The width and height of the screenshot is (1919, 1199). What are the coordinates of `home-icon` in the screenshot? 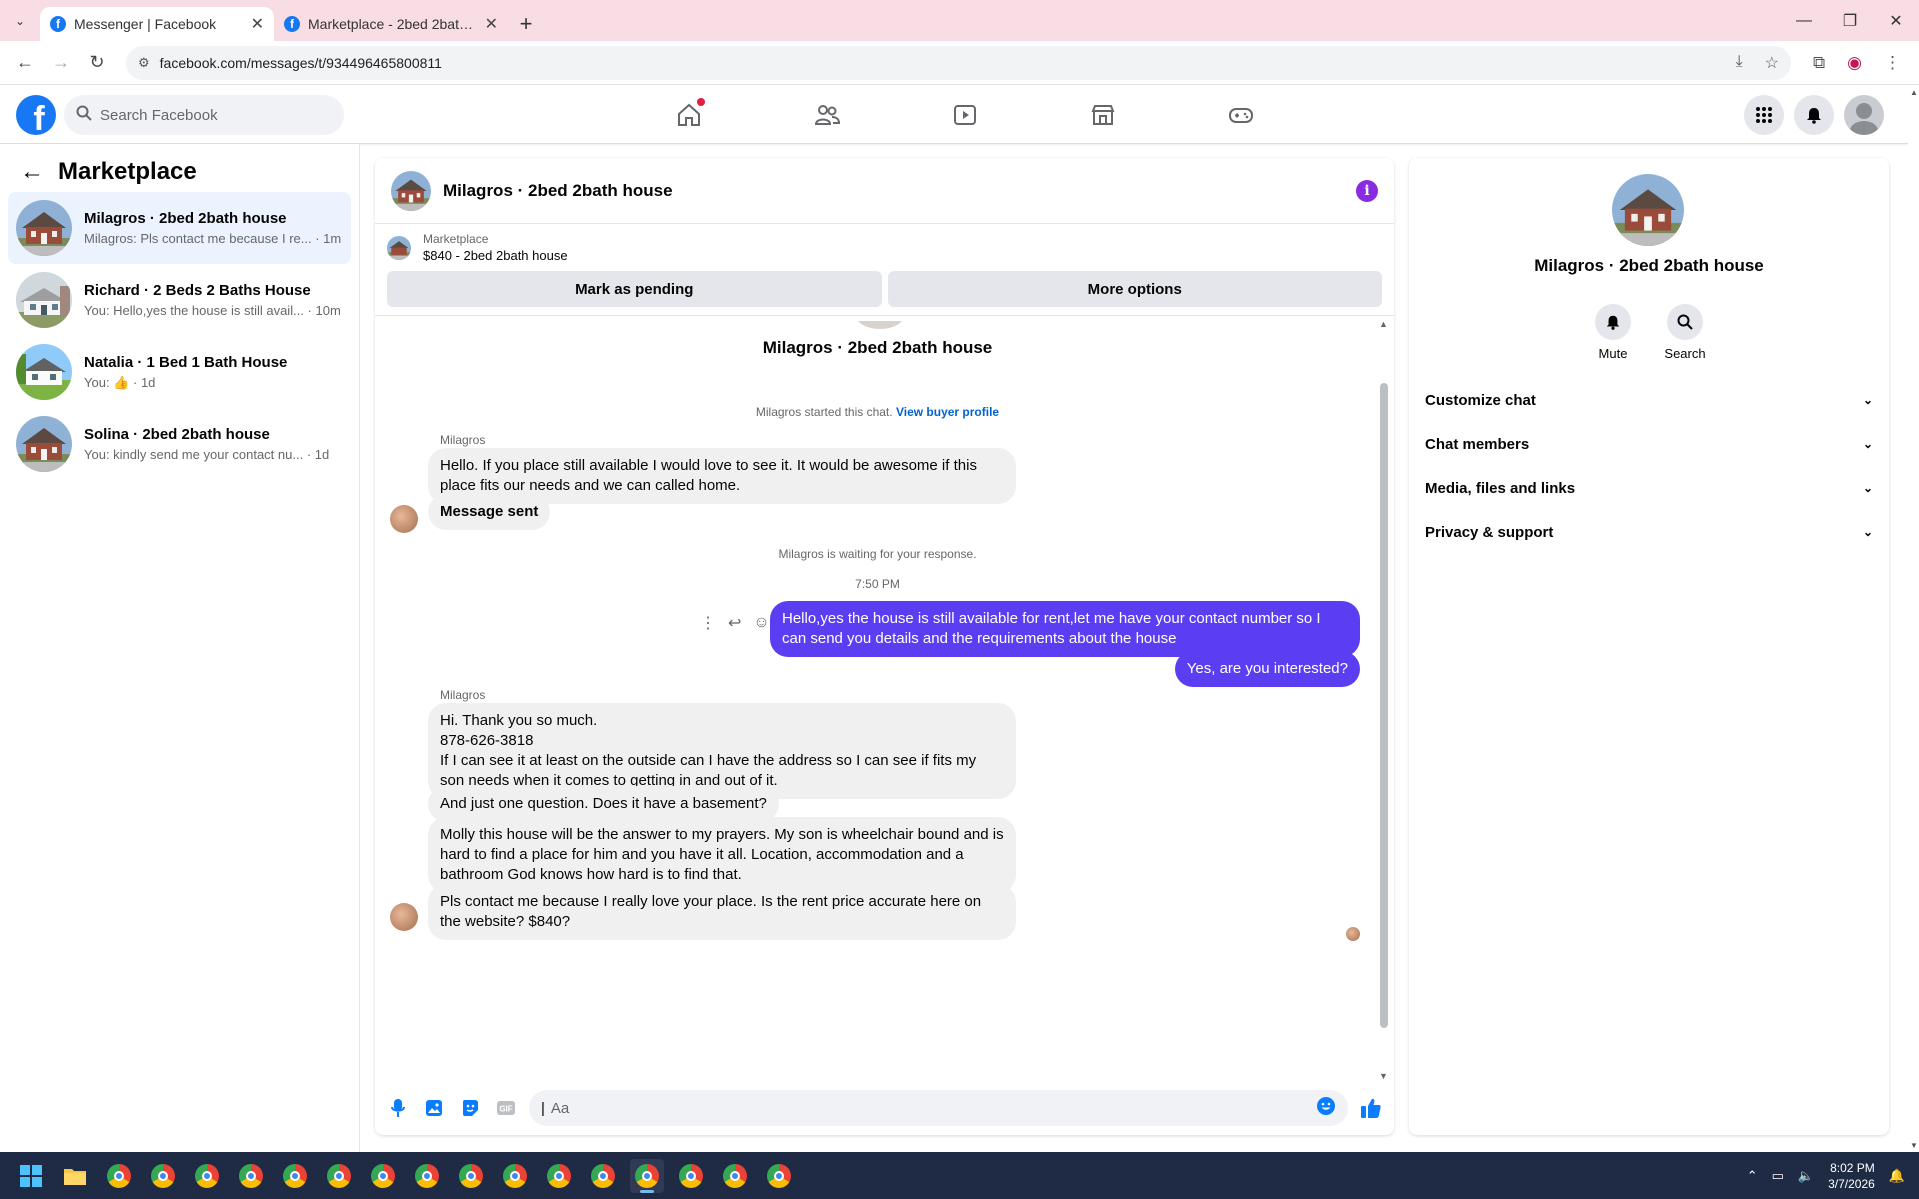 It's located at (689, 115).